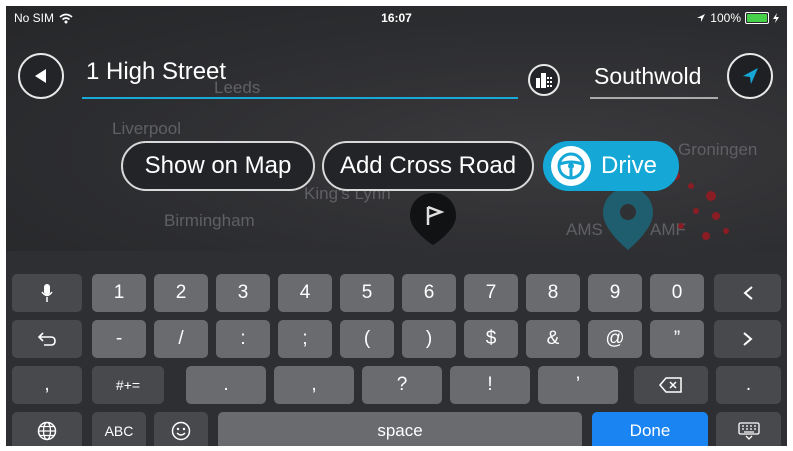  What do you see at coordinates (647, 76) in the screenshot?
I see `city-input: Southwold` at bounding box center [647, 76].